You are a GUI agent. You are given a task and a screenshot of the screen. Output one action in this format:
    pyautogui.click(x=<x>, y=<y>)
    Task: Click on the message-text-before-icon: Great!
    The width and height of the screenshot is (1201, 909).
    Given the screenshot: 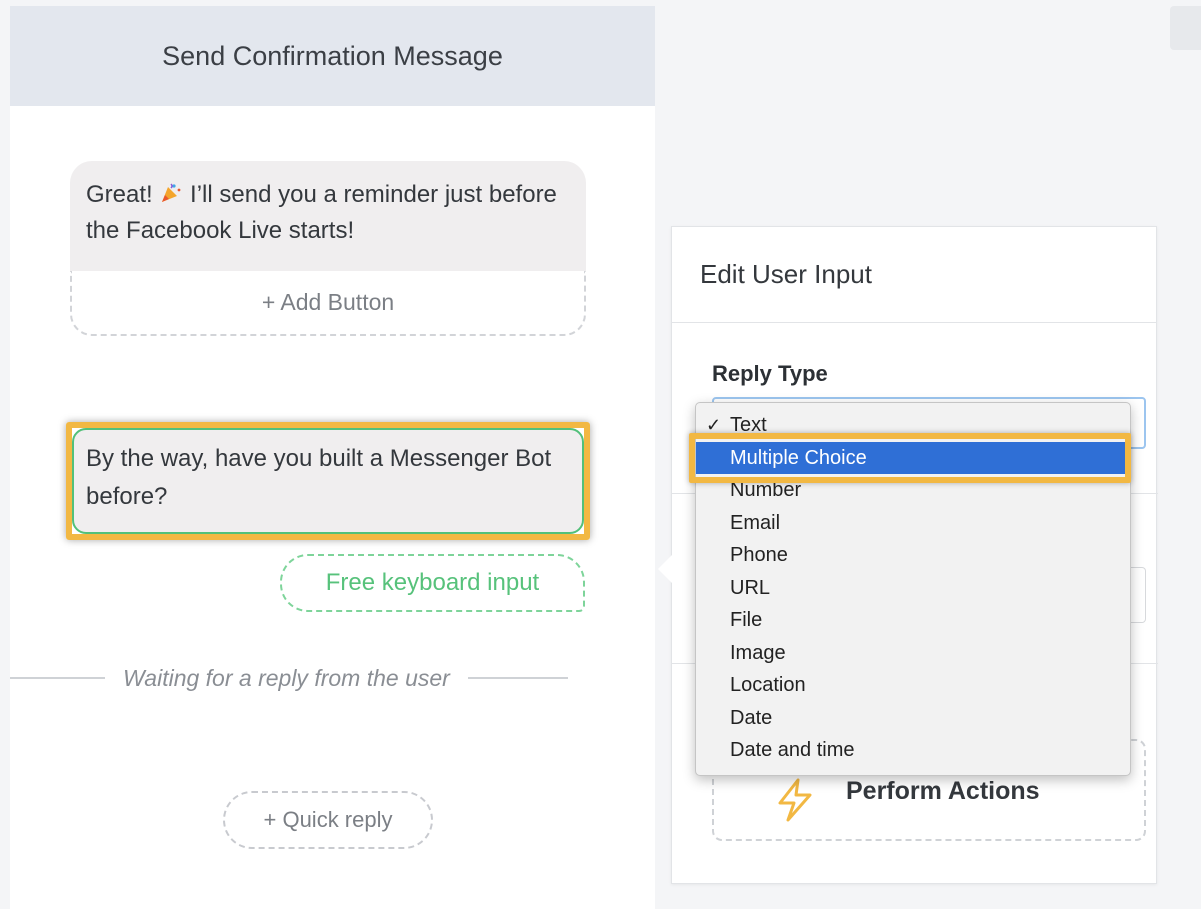 What is the action you would take?
    pyautogui.click(x=119, y=194)
    